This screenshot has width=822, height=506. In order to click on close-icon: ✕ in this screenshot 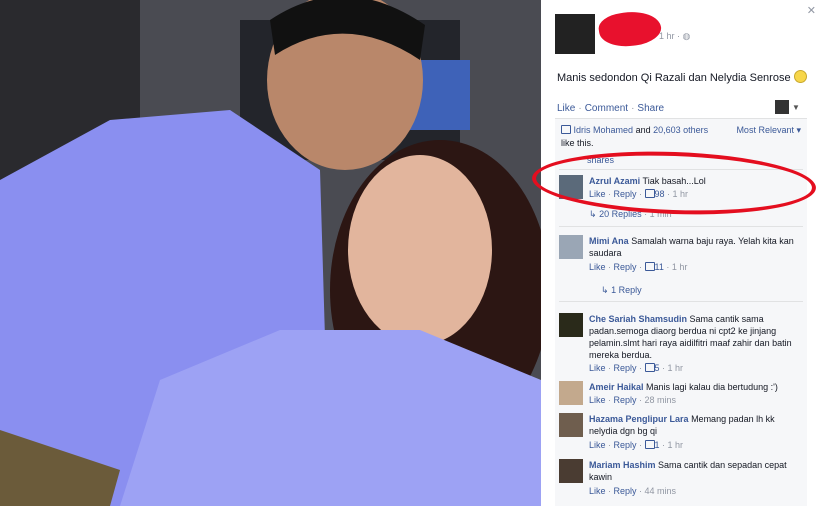, I will do `click(811, 10)`.